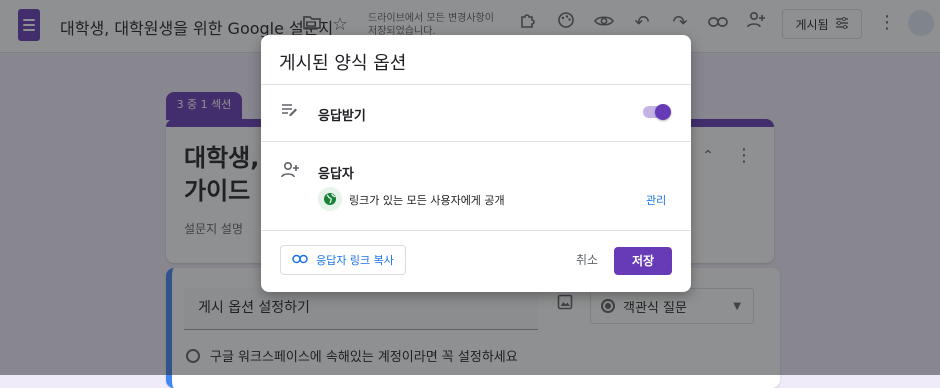 This screenshot has height=388, width=940. What do you see at coordinates (427, 200) in the screenshot?
I see `access-level-text: 링크가 있는 모든 사용자에게 공개` at bounding box center [427, 200].